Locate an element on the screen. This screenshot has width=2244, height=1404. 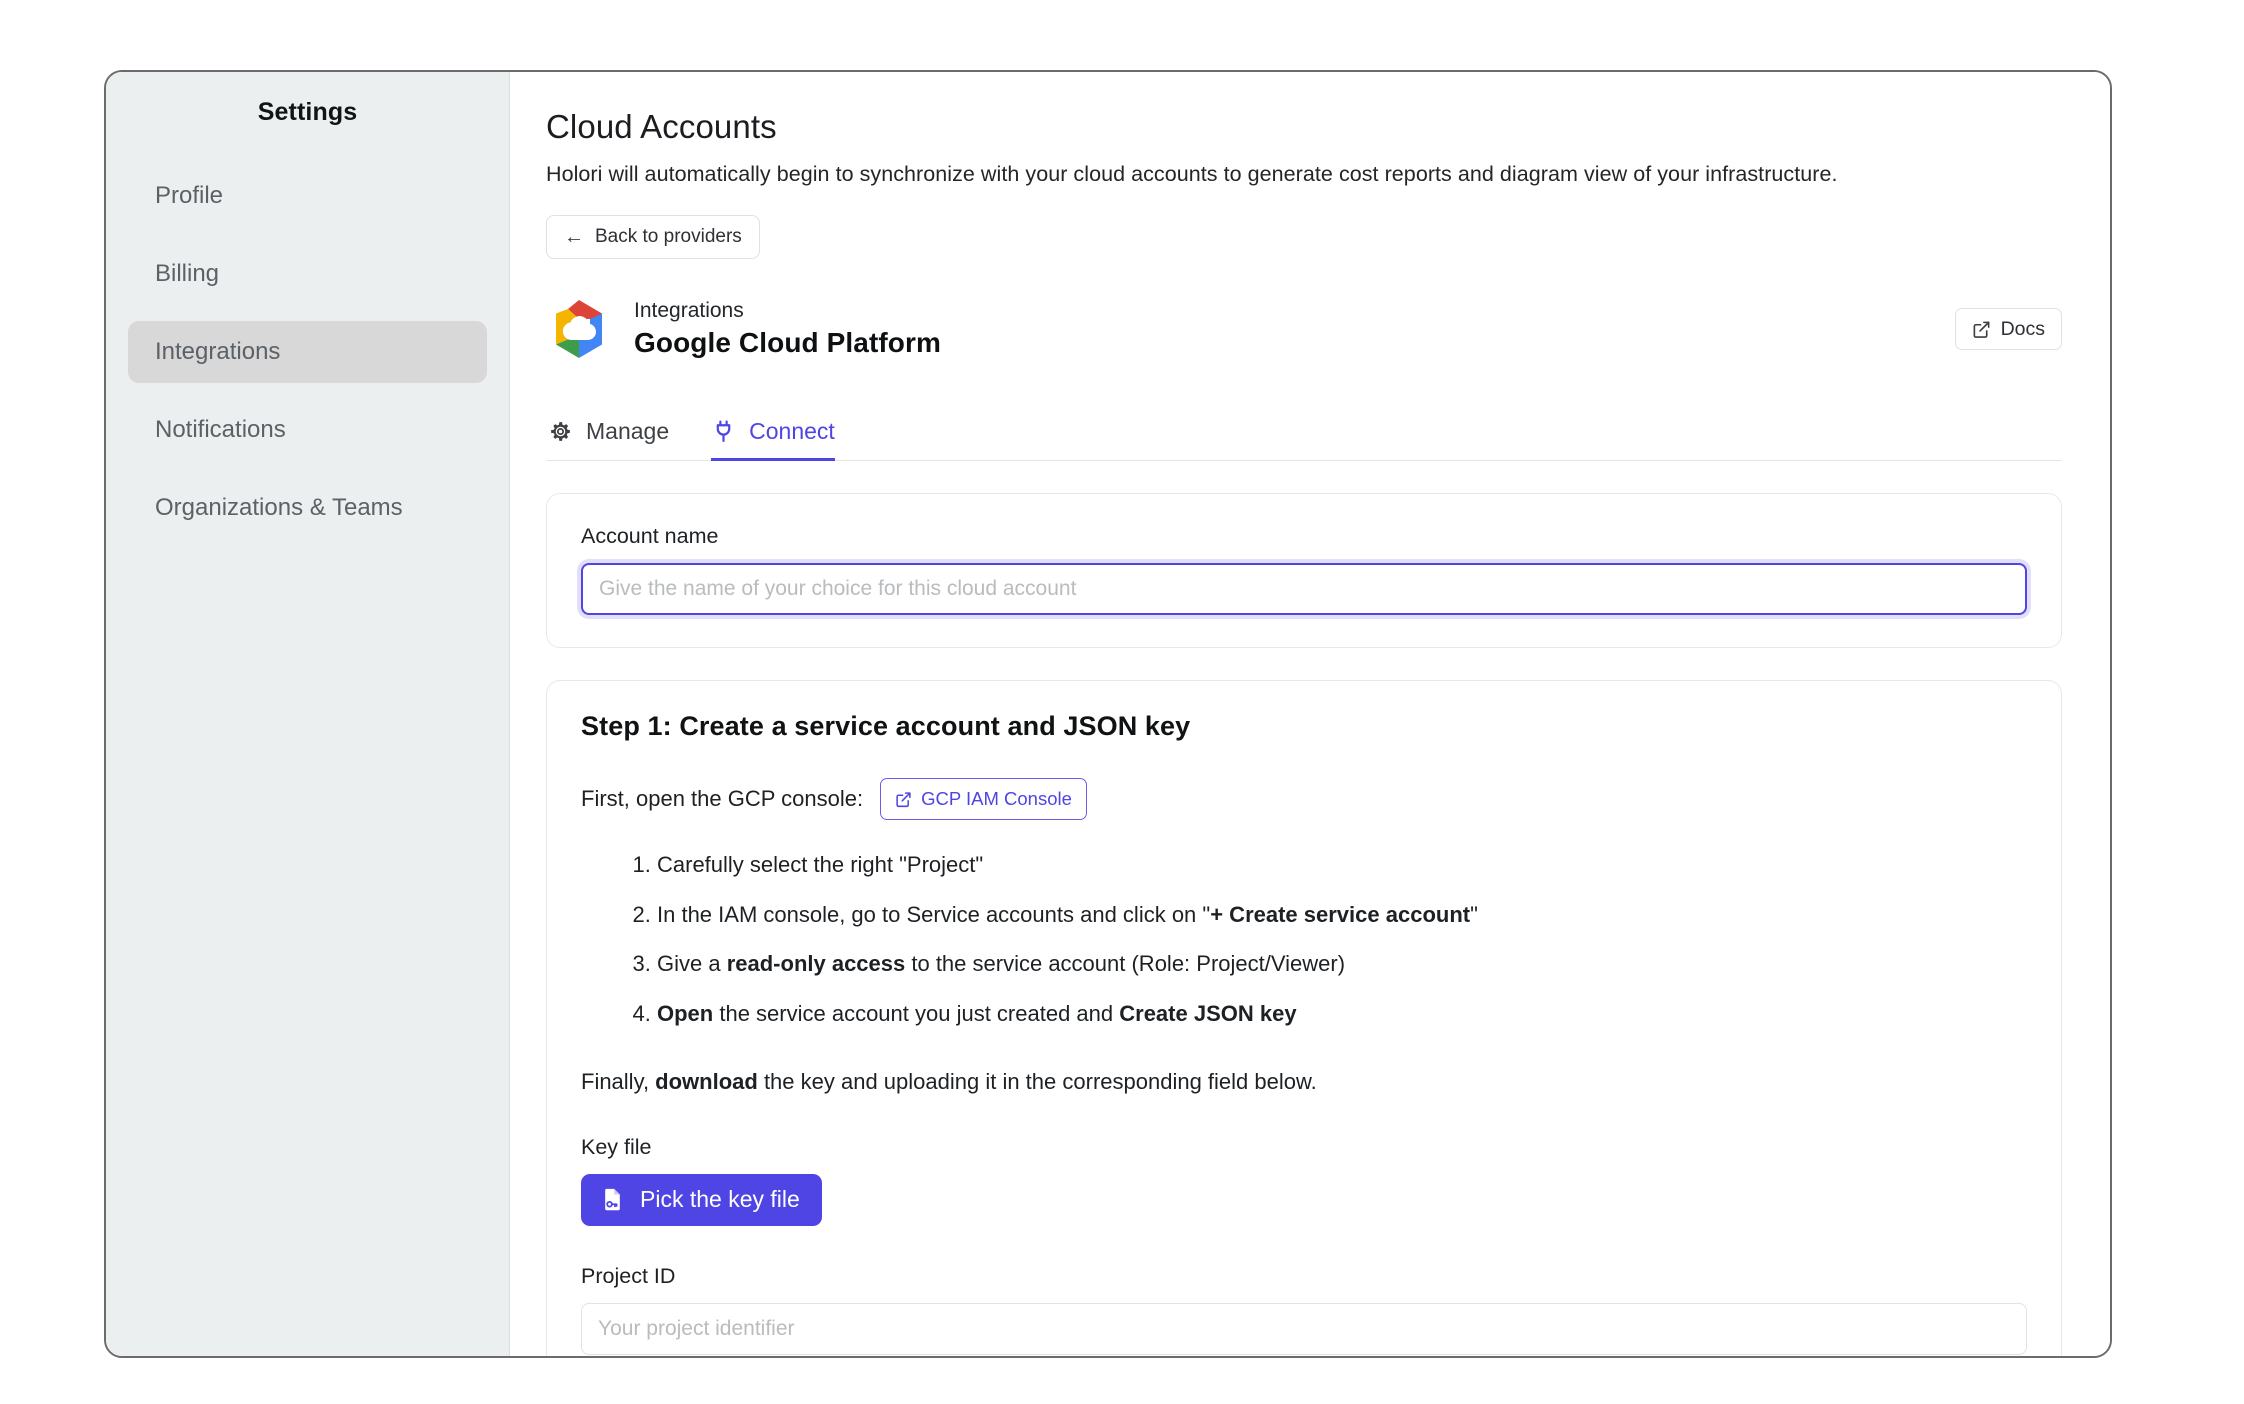
tab-connect-label: Connect is located at coordinates (792, 431).